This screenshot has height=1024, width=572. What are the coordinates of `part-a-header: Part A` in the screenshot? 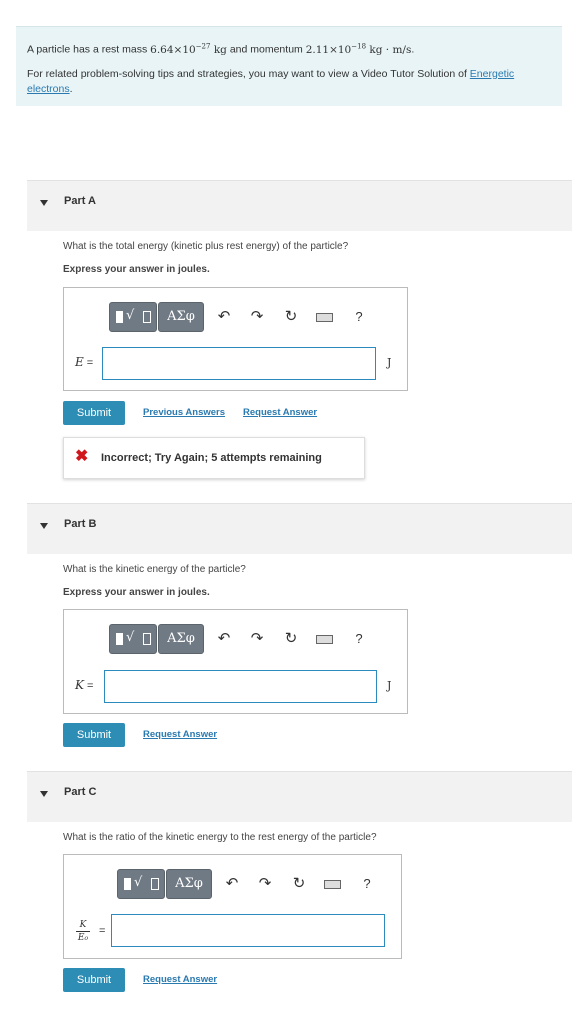 It's located at (299, 205).